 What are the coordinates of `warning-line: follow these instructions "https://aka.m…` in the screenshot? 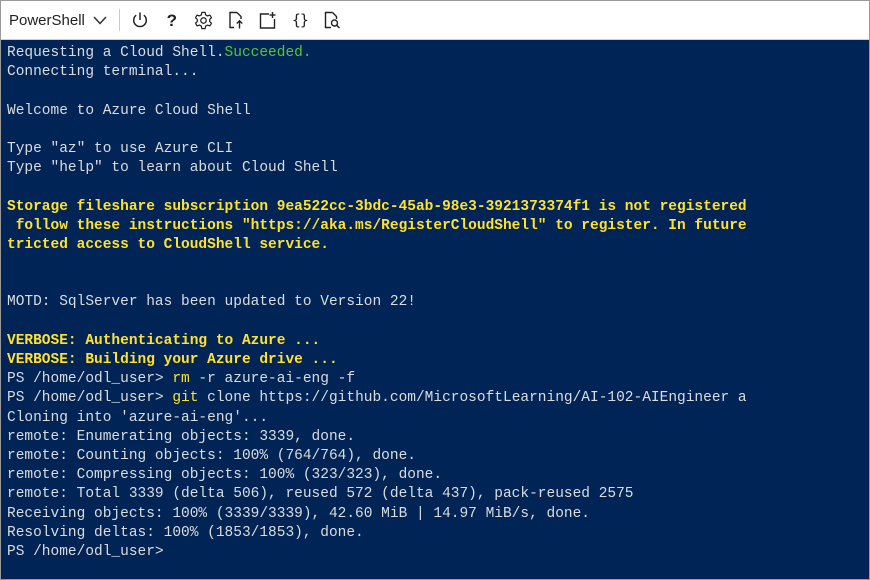 It's located at (377, 225).